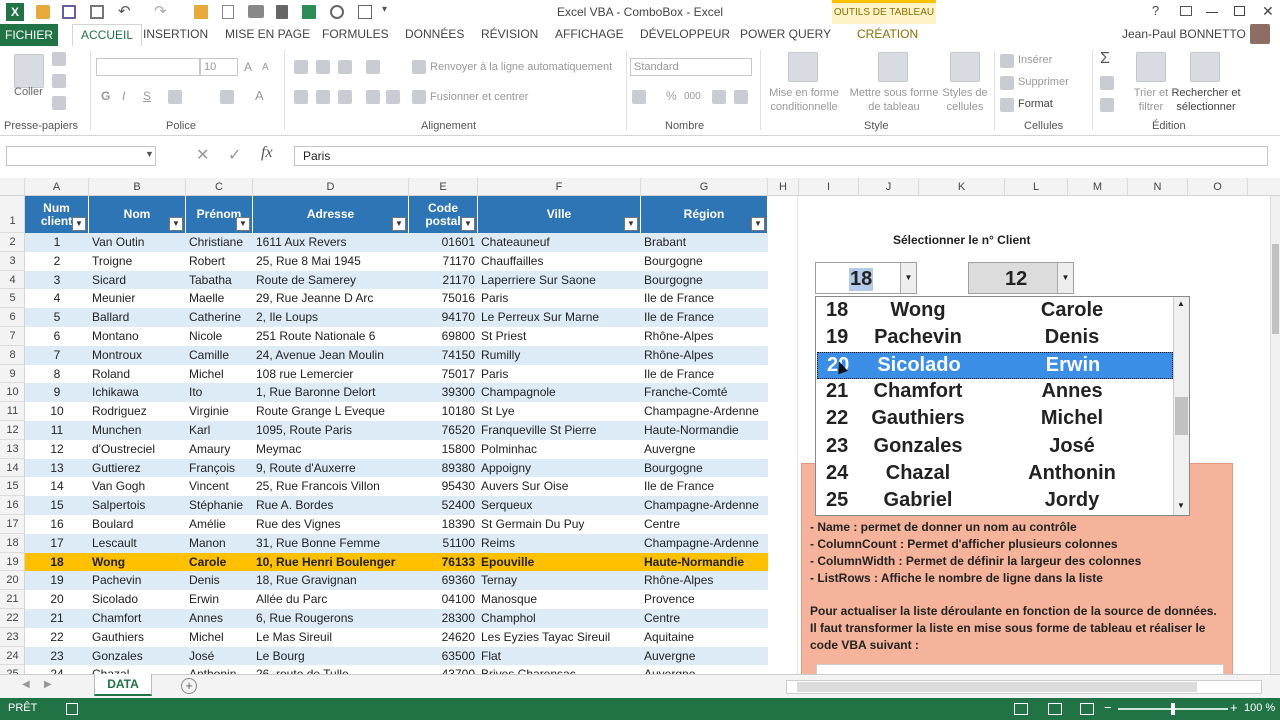 This screenshot has height=720, width=1280. Describe the element at coordinates (331, 505) in the screenshot. I see `cell-adresse: Rue A. Bordes` at that location.